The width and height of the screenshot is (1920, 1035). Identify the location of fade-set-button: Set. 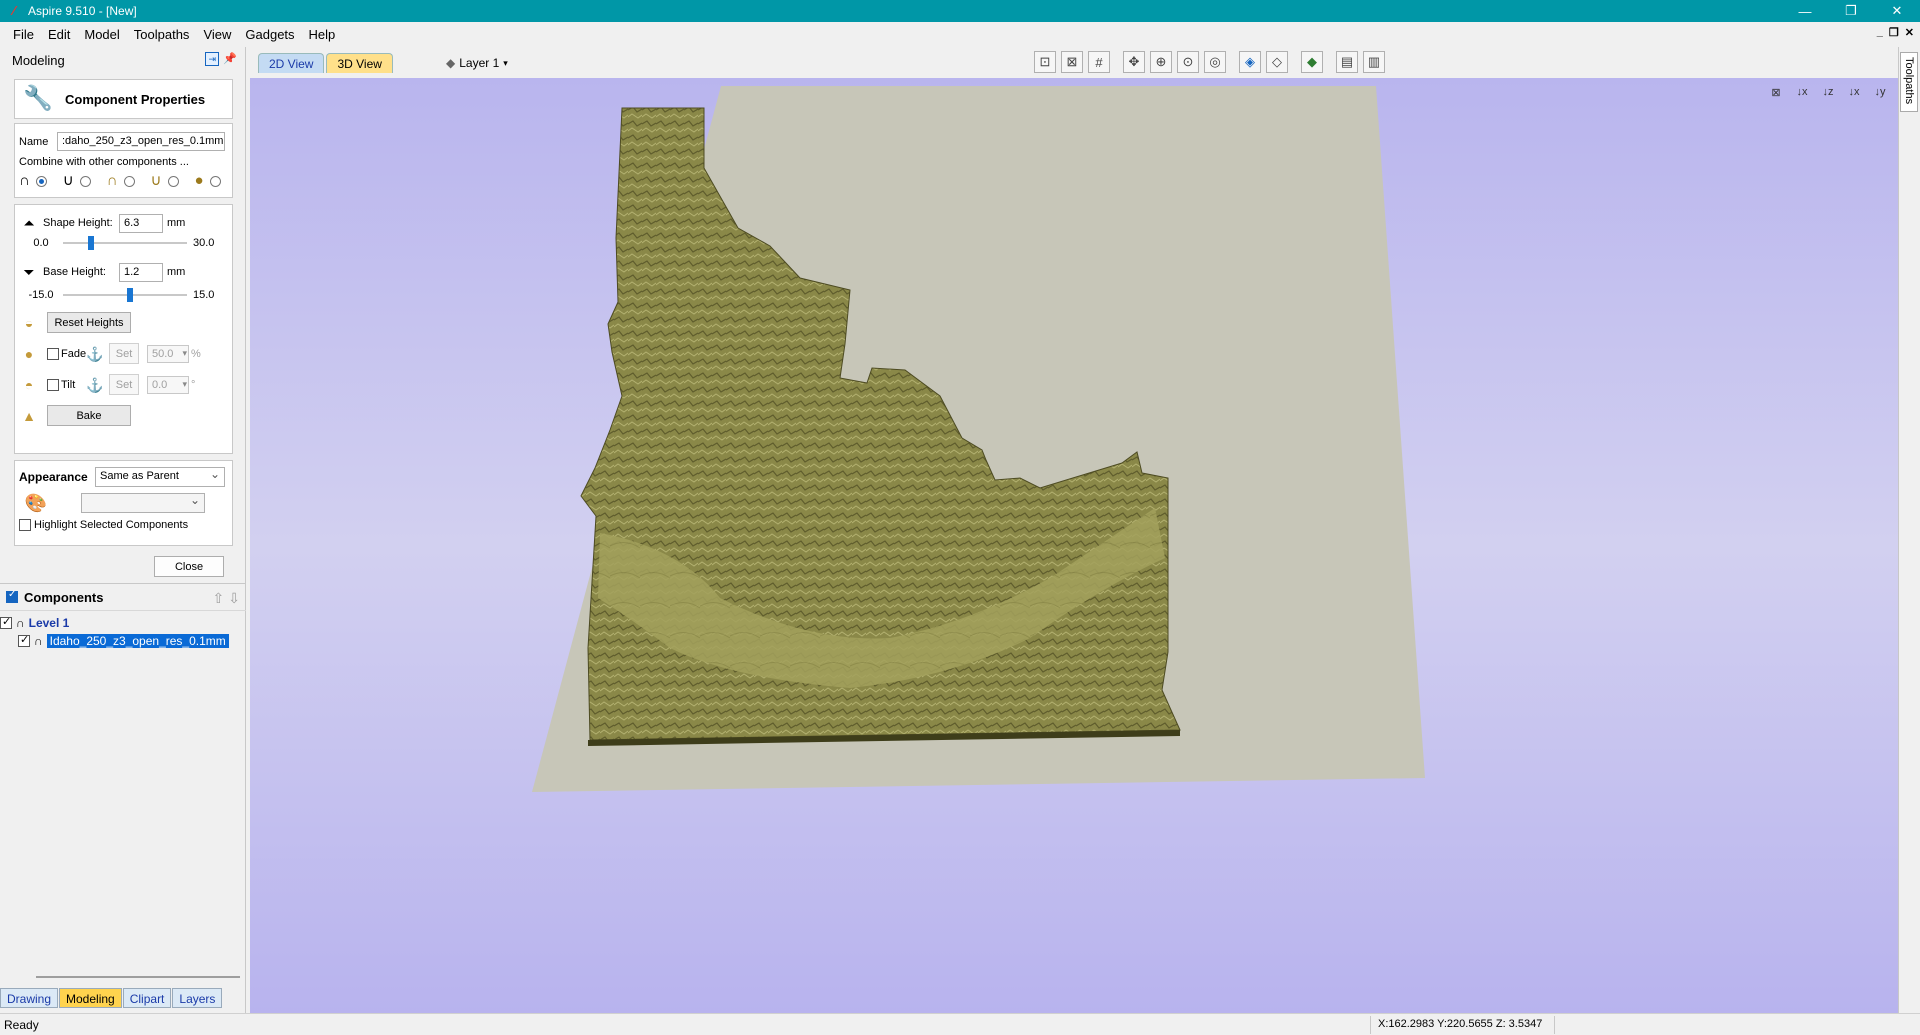
(124, 353).